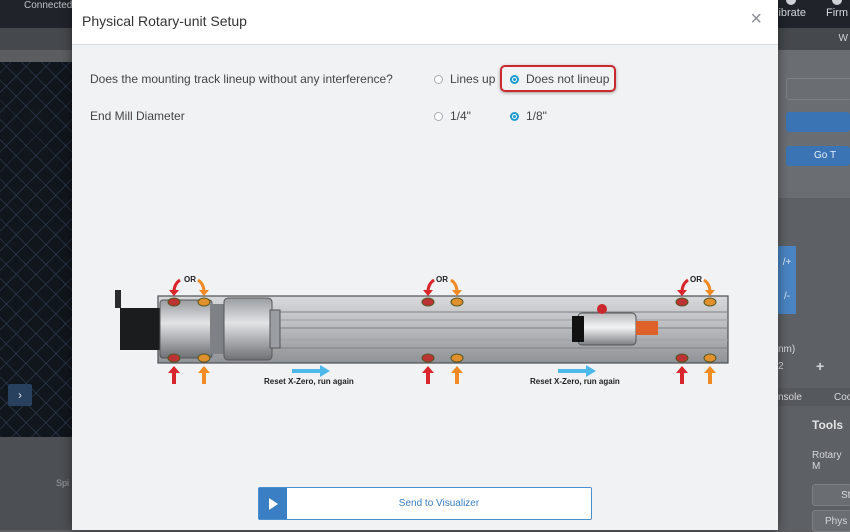  What do you see at coordinates (818, 156) in the screenshot?
I see `go-to-button: Go T` at bounding box center [818, 156].